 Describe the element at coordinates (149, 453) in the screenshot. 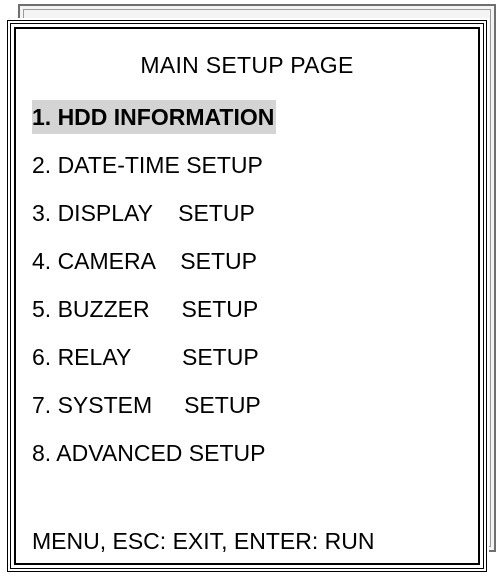

I see `menu-item-label: 8. ADVANCED SETUP` at that location.